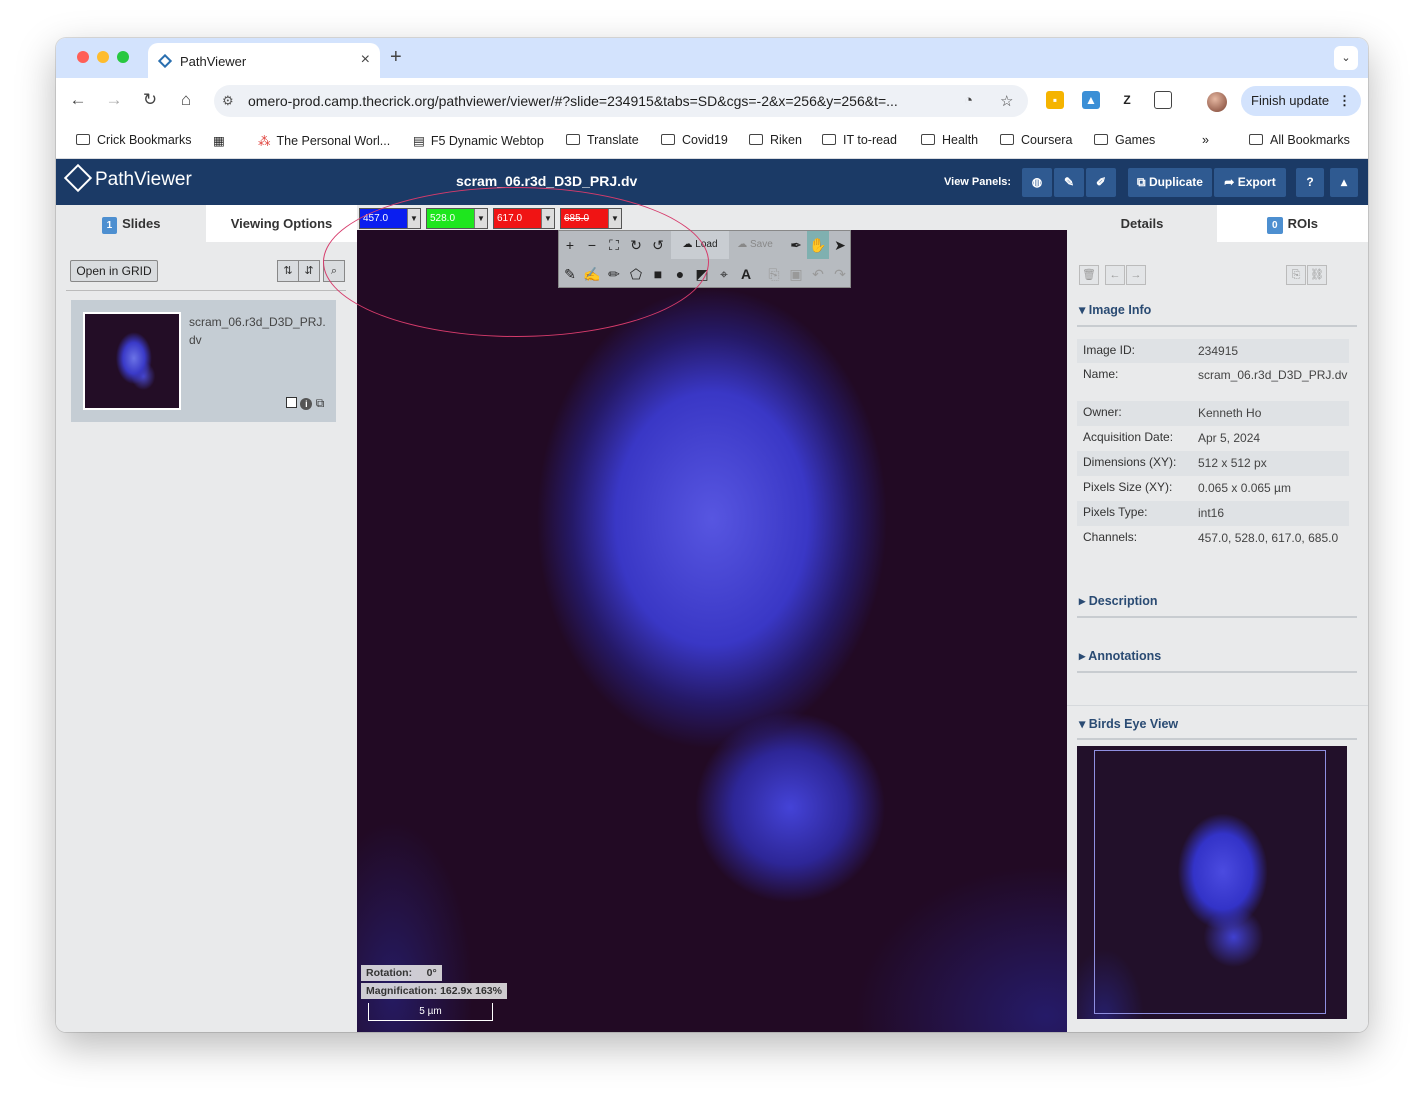 This screenshot has width=1424, height=1106. I want to click on slide-select-checkbox, so click(291, 402).